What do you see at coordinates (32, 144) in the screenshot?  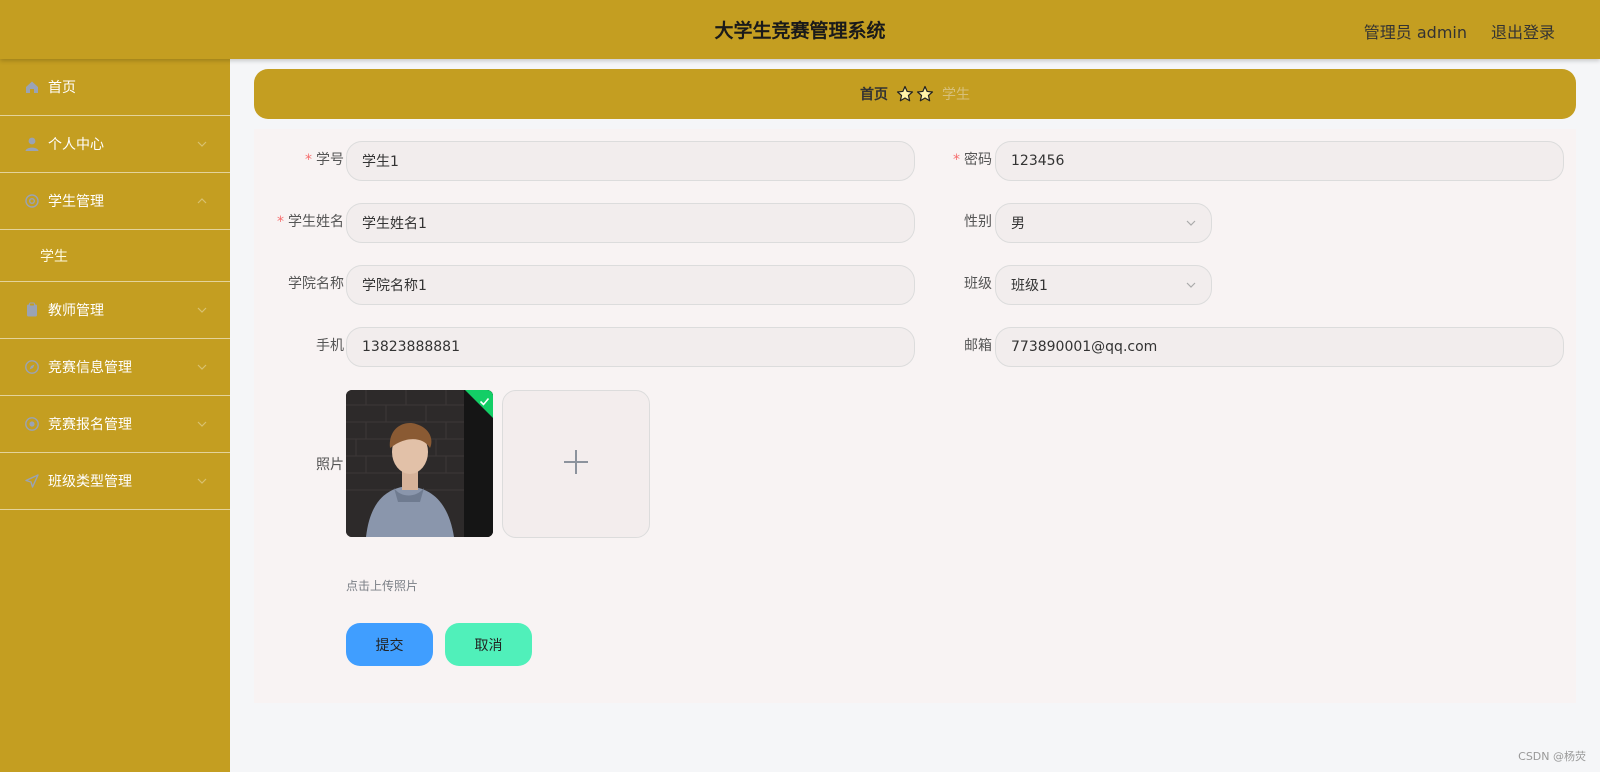 I see `user-icon` at bounding box center [32, 144].